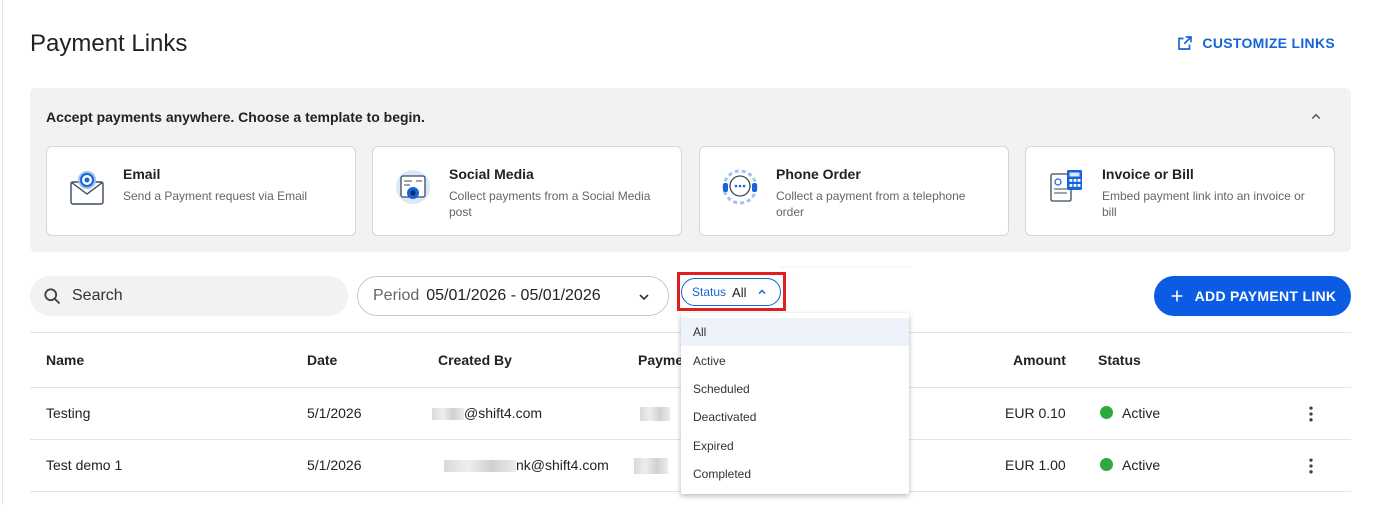  I want to click on search-box, so click(189, 296).